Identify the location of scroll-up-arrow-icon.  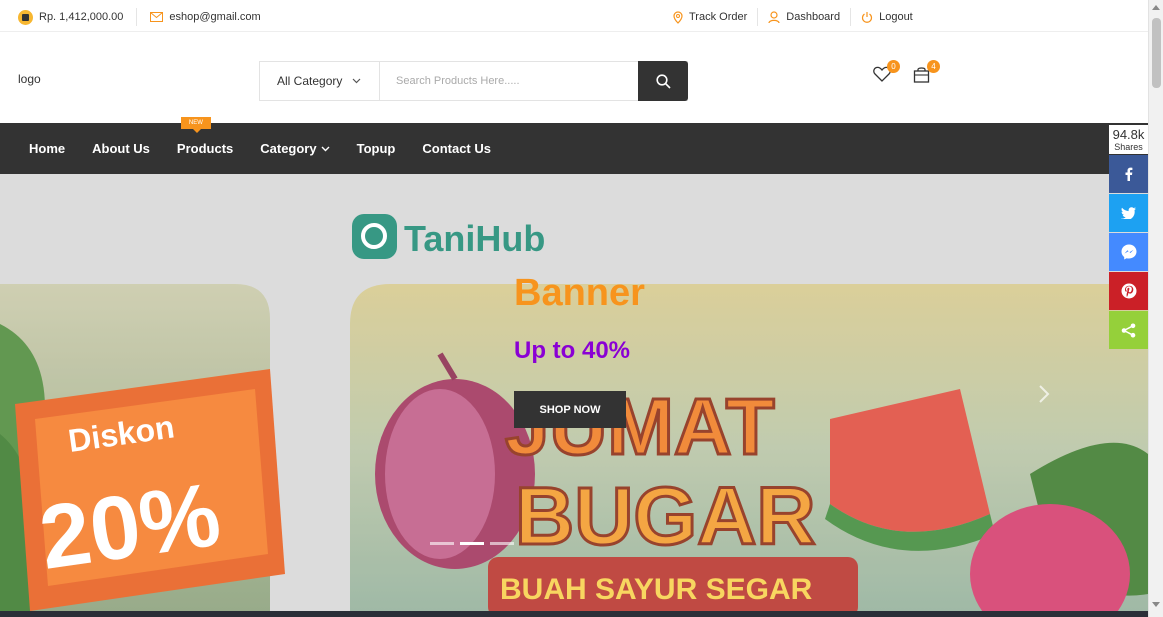
(1156, 7).